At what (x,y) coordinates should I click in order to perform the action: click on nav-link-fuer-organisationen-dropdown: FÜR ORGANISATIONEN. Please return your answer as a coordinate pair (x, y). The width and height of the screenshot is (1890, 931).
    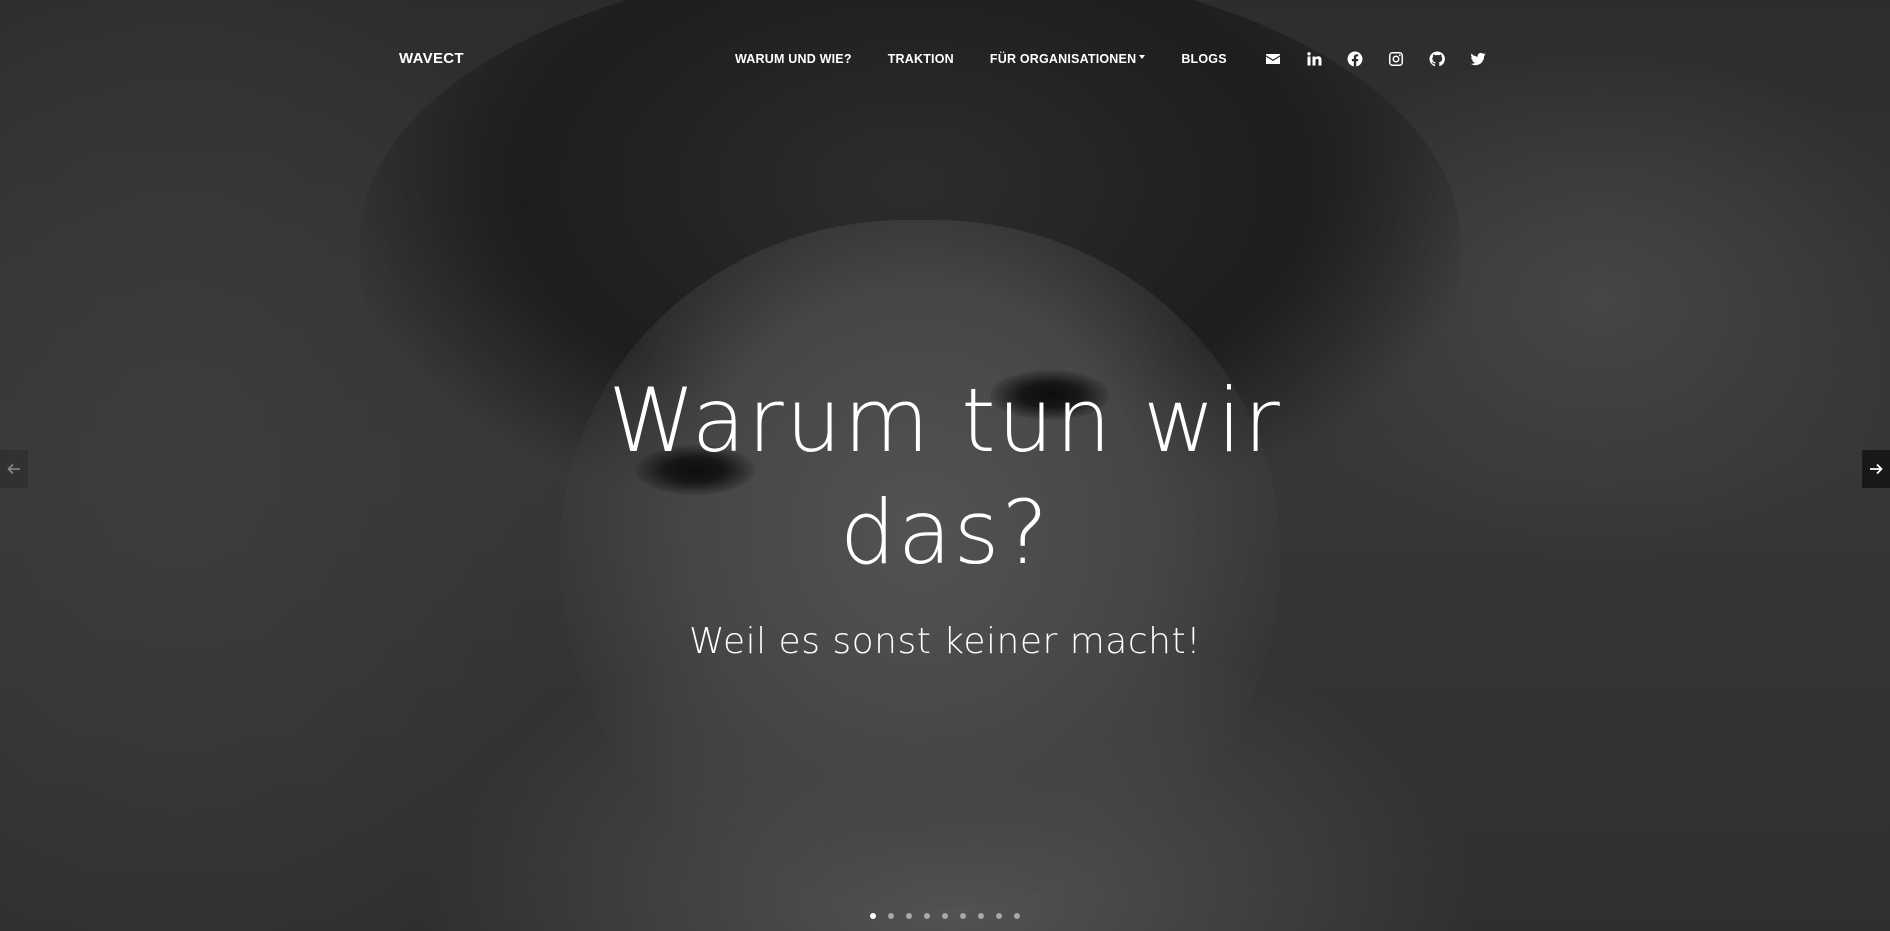
    Looking at the image, I should click on (1067, 59).